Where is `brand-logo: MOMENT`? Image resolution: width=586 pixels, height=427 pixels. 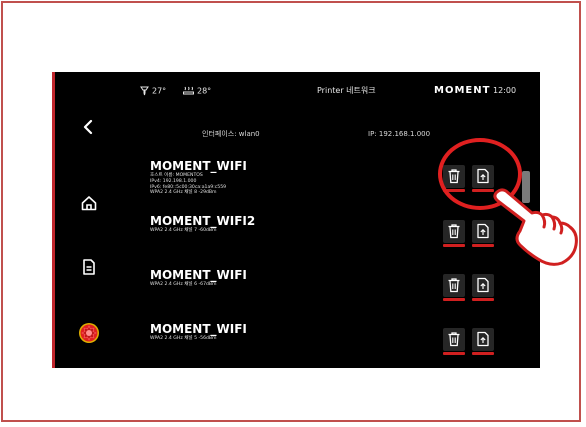 brand-logo: MOMENT is located at coordinates (462, 90).